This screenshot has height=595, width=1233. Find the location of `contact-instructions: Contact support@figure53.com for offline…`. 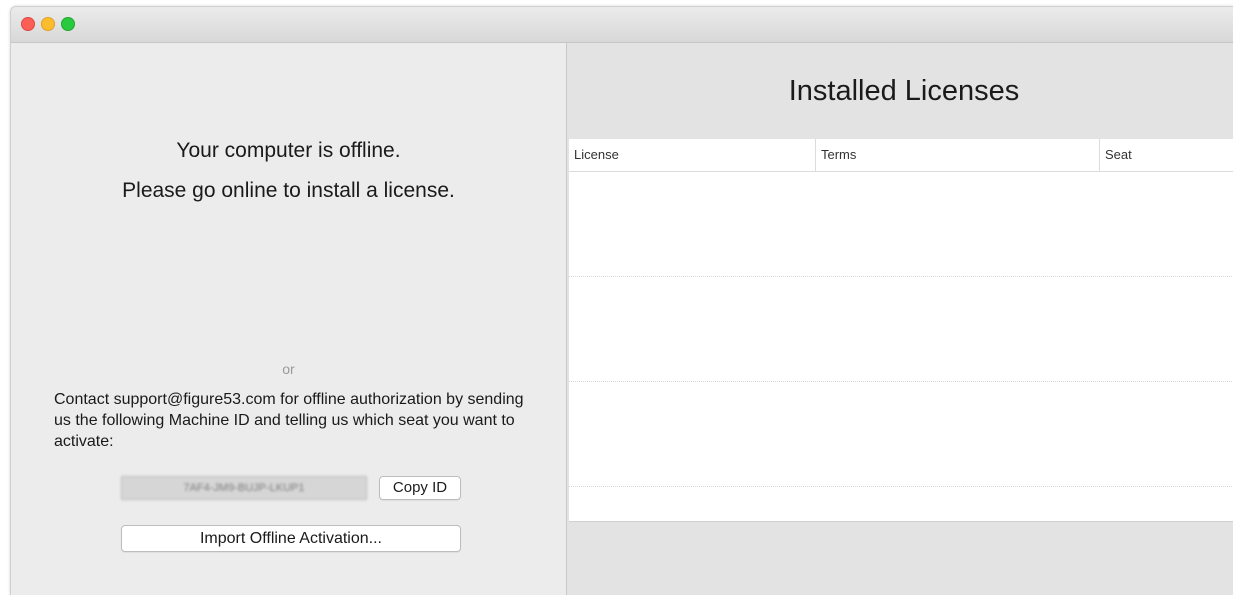

contact-instructions: Contact support@figure53.com for offline… is located at coordinates (289, 420).